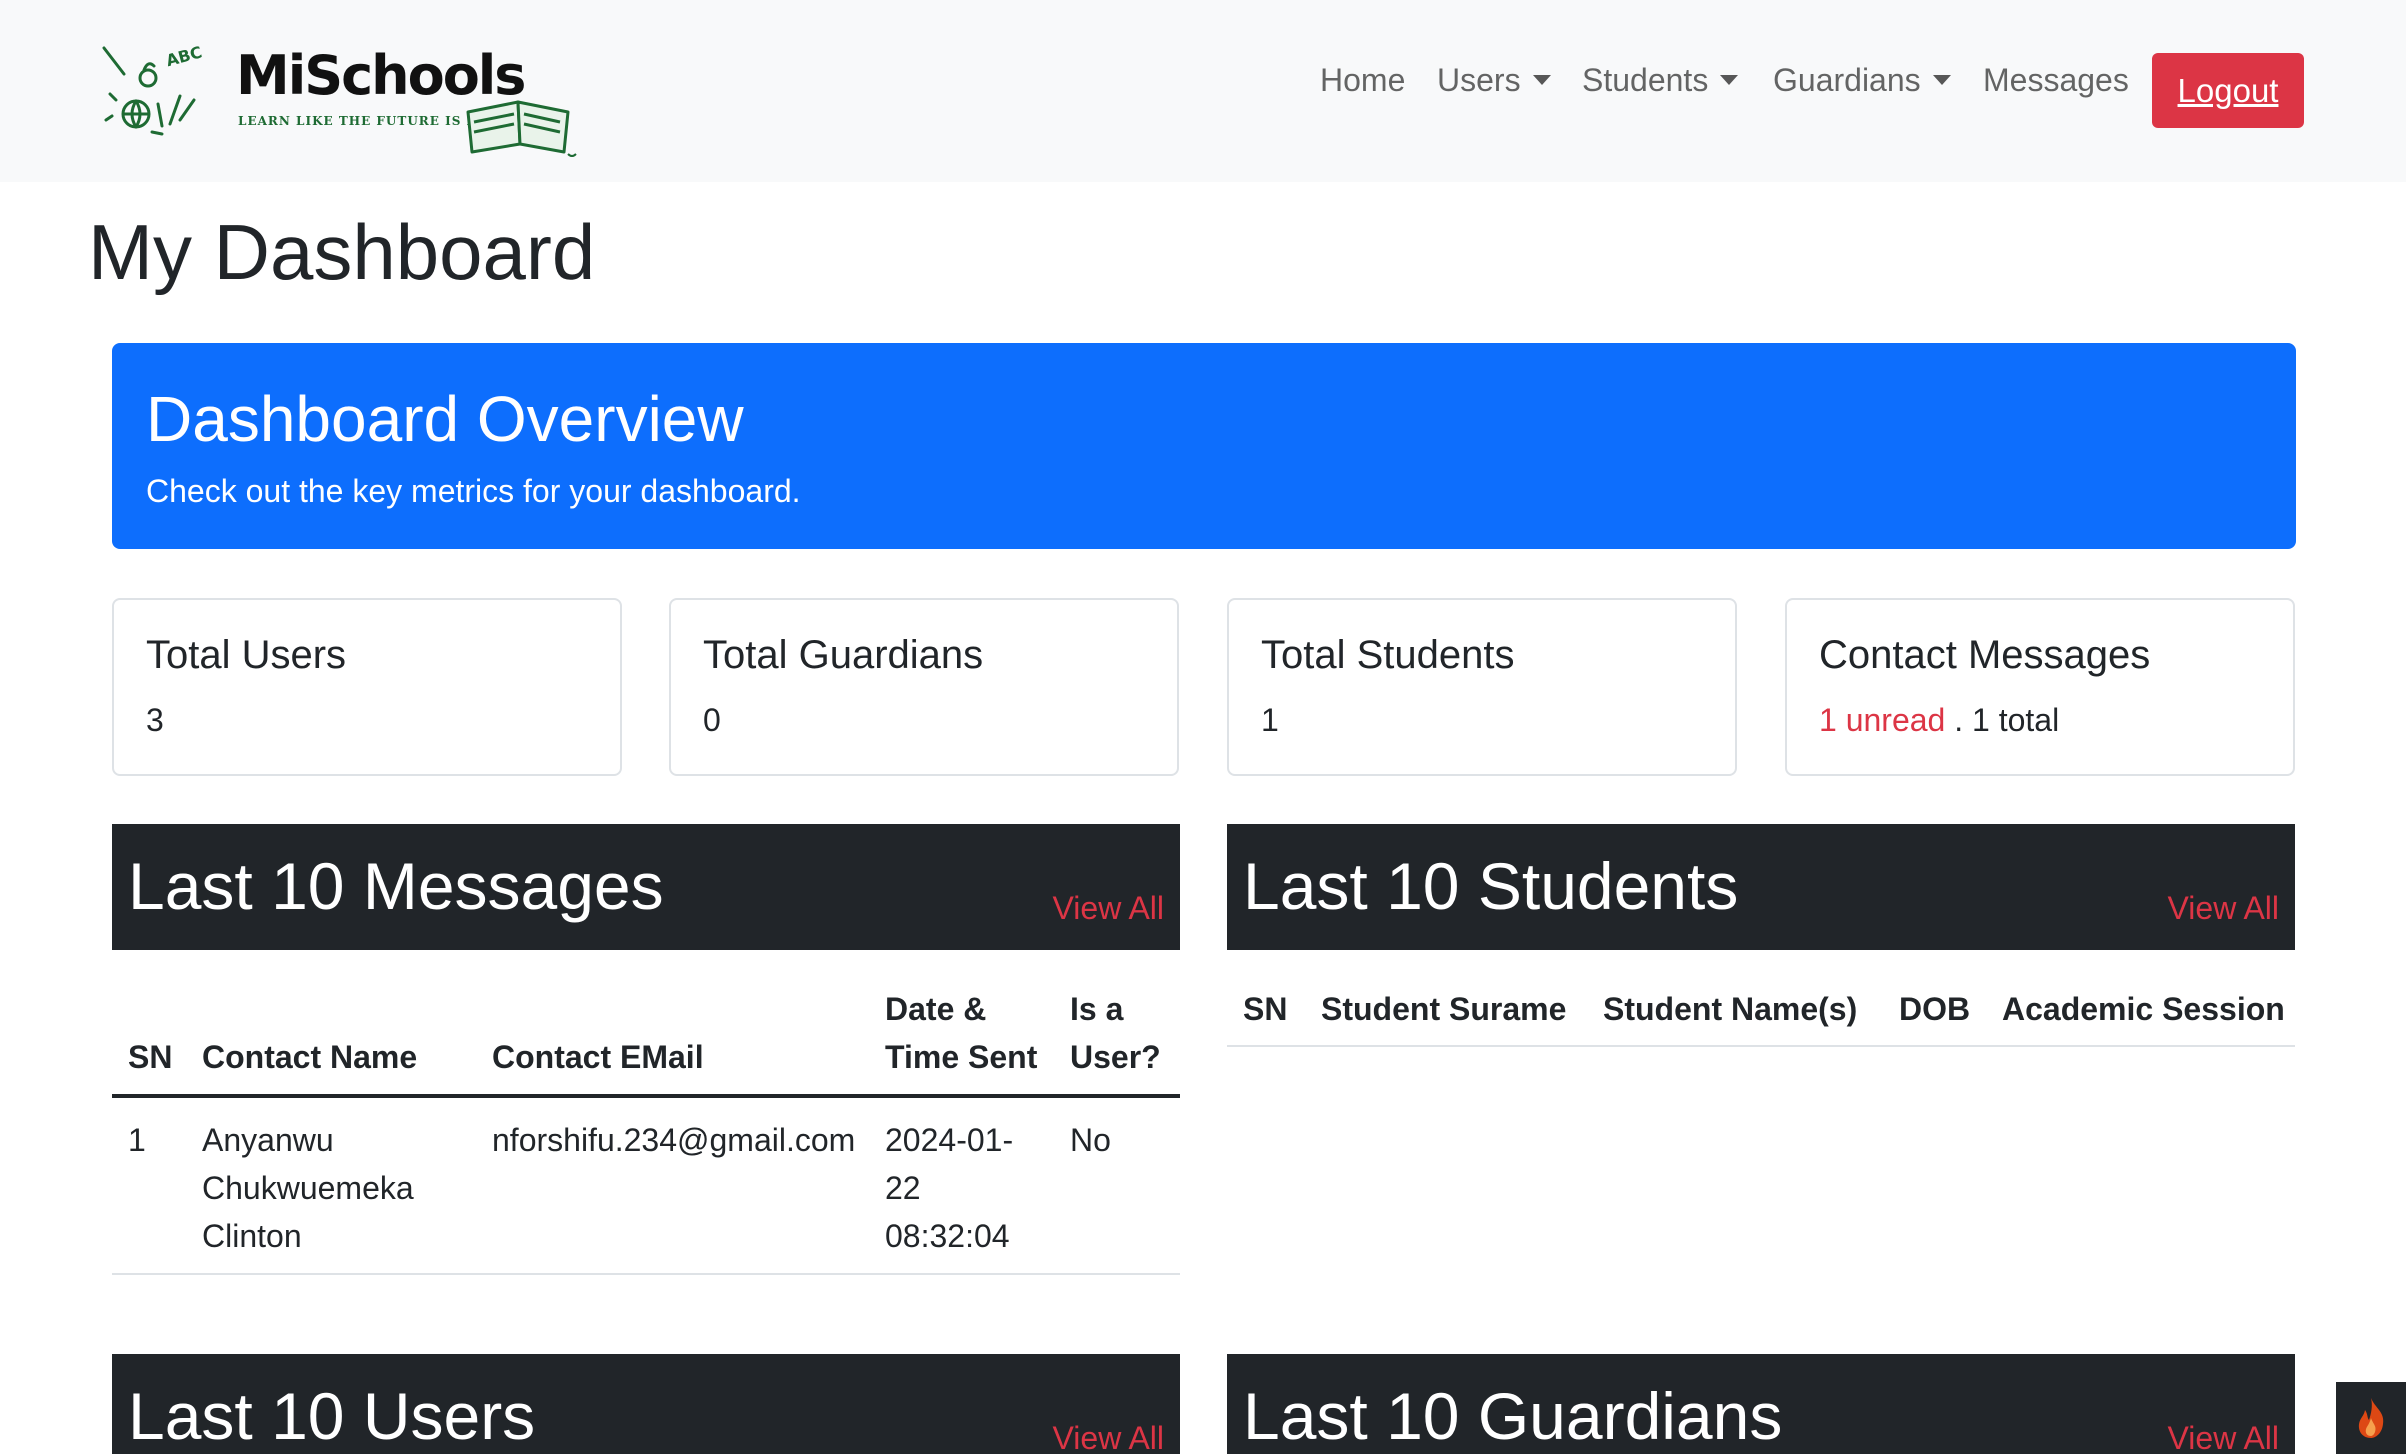 This screenshot has width=2406, height=1454. I want to click on col-header-is-user-line2: User?, so click(1115, 1057).